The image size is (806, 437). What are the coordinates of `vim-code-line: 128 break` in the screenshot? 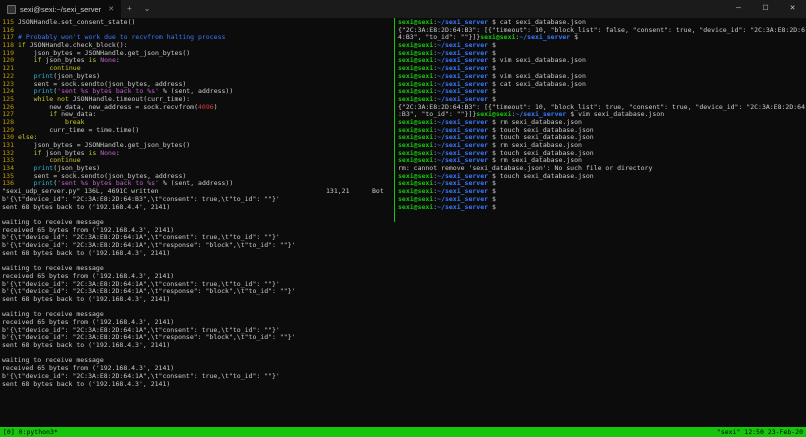 It's located at (197, 123).